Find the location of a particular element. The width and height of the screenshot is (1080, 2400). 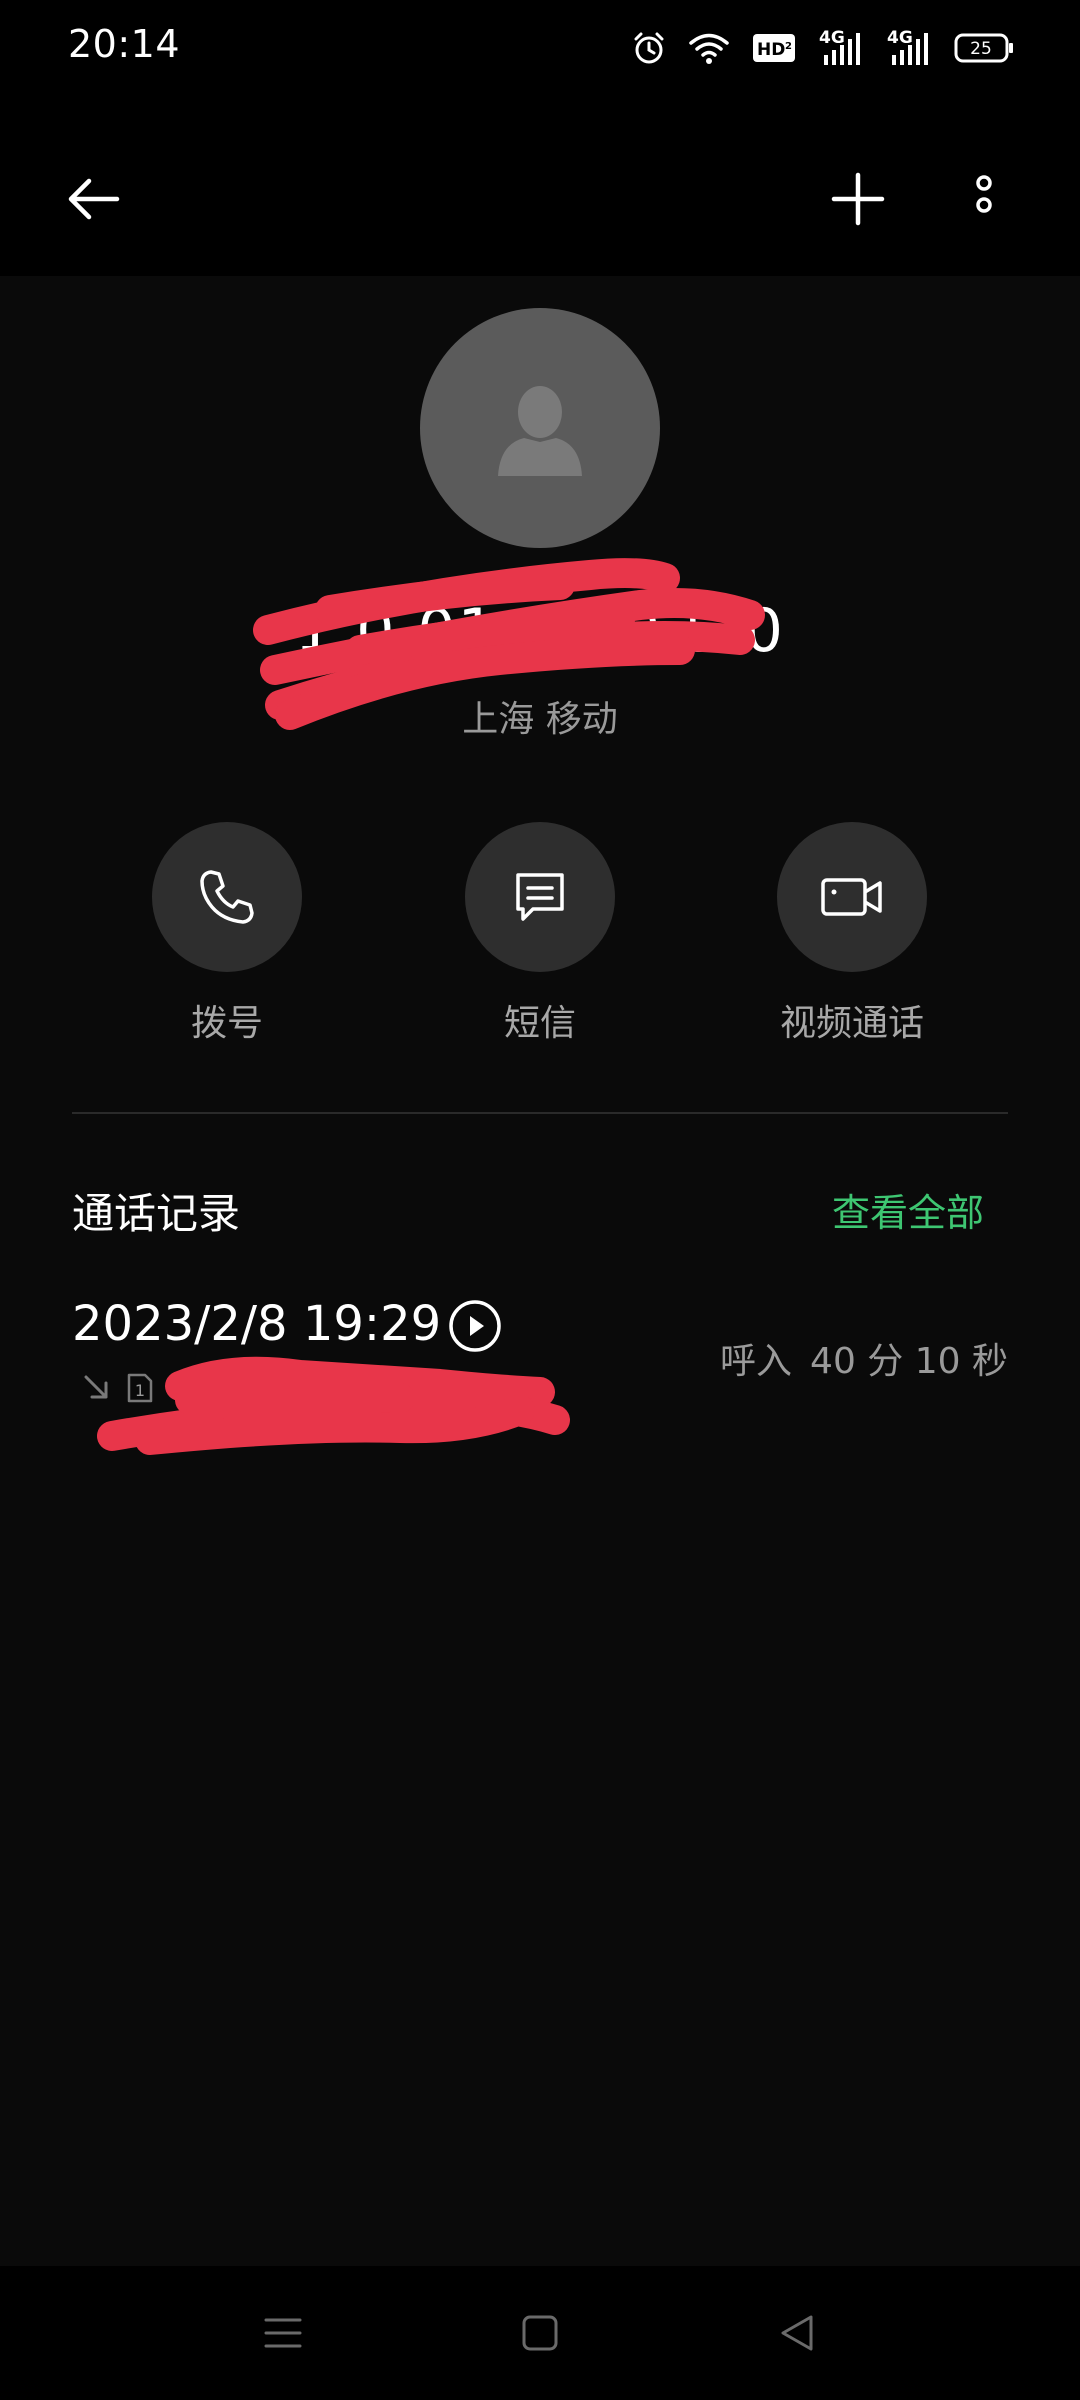

status-icons: HD 2 4G 4G 25 is located at coordinates (823, 48).